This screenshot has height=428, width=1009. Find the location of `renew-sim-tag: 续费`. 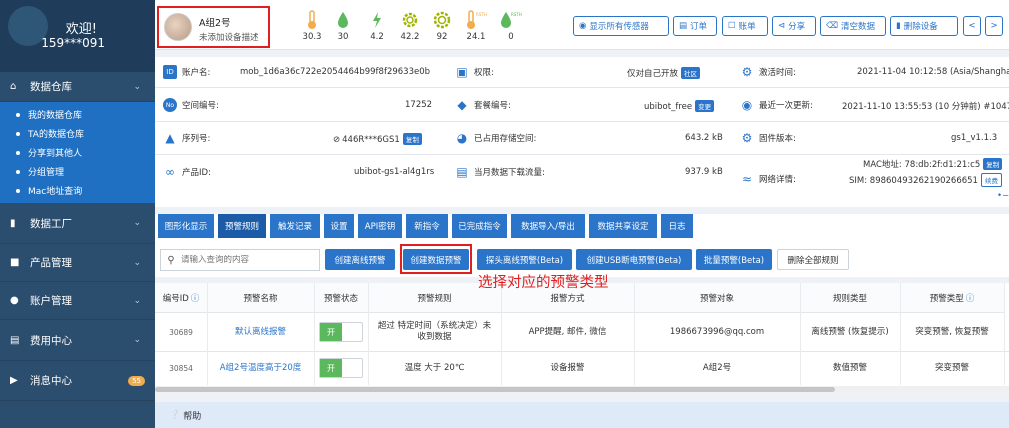

renew-sim-tag: 续费 is located at coordinates (991, 180).